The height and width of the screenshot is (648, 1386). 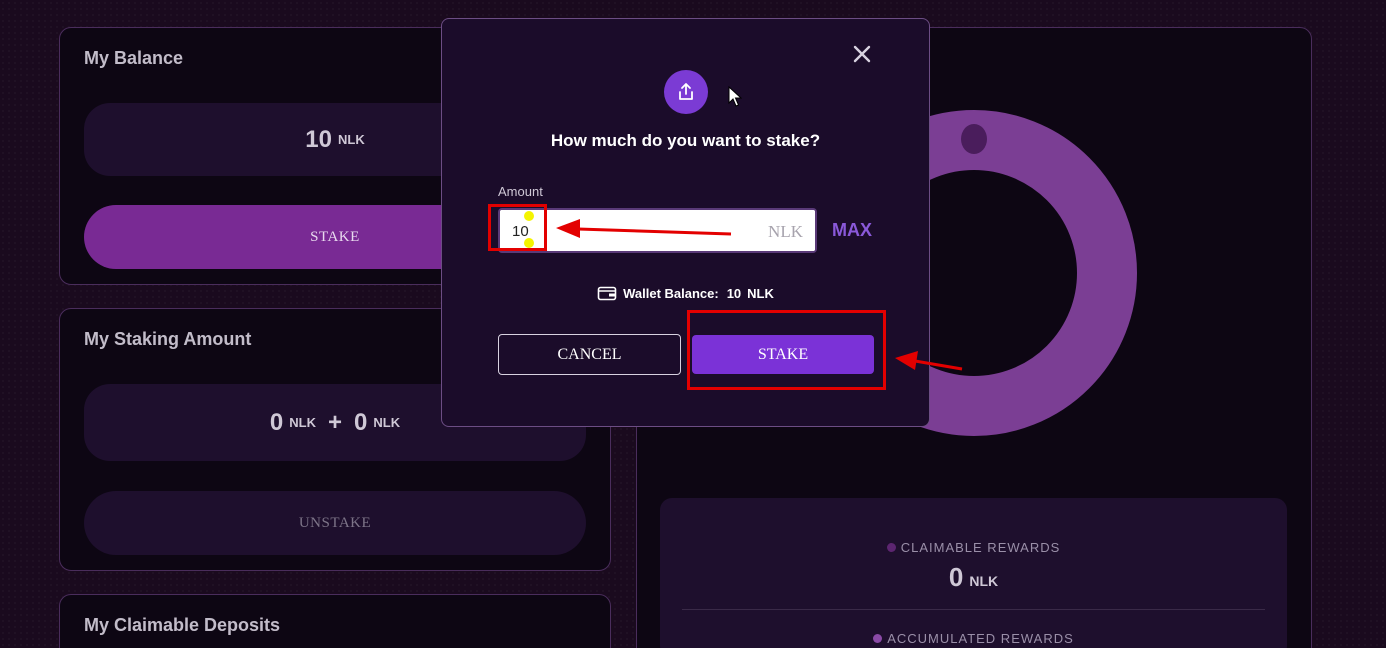 I want to click on annotation-arrow-amount, so click(x=654, y=231).